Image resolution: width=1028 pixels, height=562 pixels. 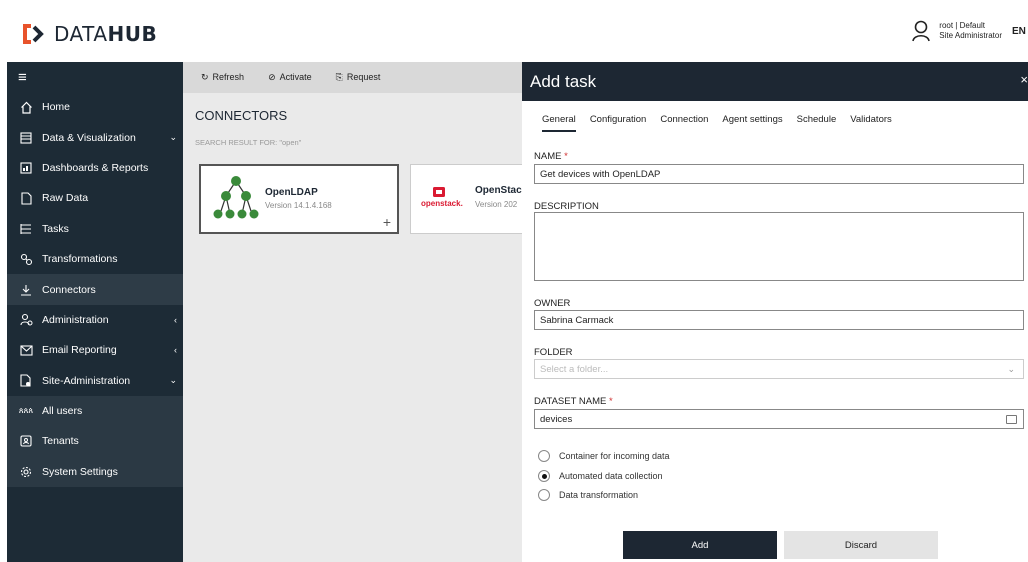 I want to click on sidebar-item-administration: Administration ‹, so click(x=95, y=320).